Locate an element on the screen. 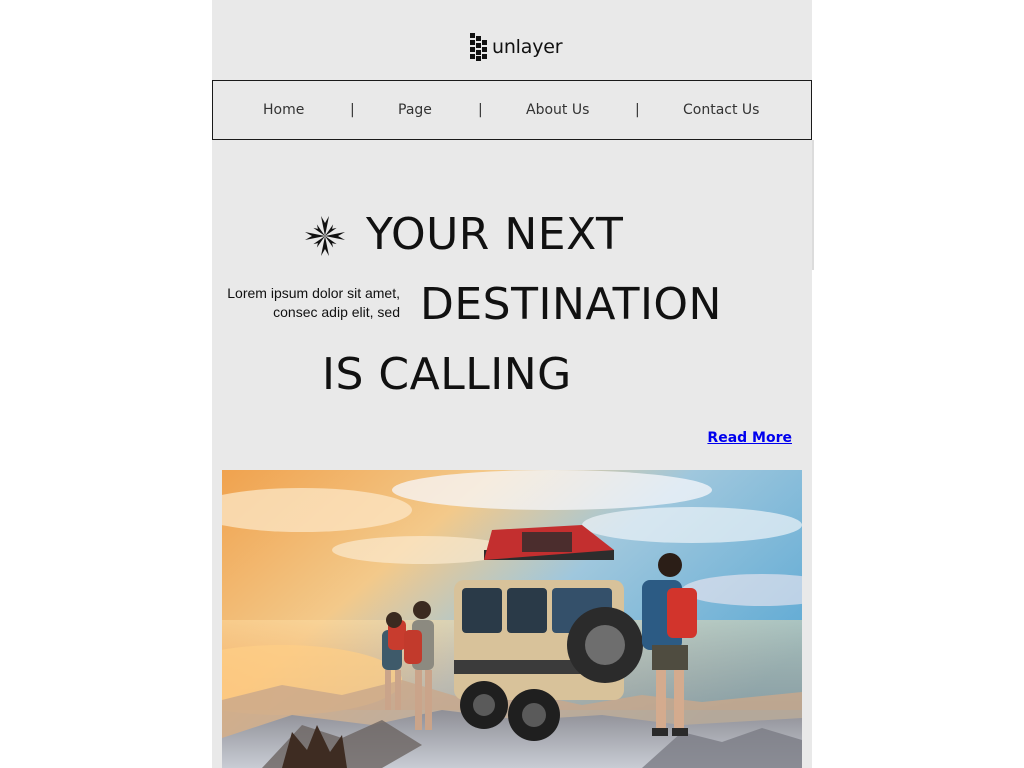  top-nav: Home | Page | About Us | Contact Us is located at coordinates (512, 110).